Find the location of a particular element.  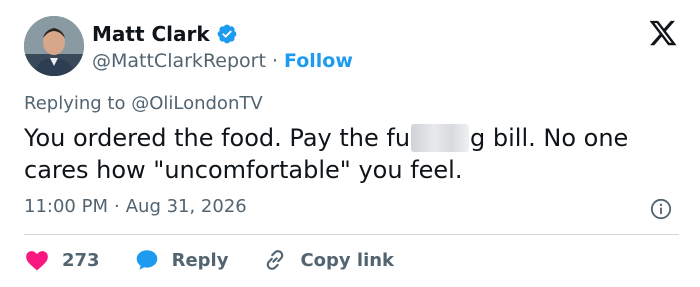

link-icon is located at coordinates (275, 260).